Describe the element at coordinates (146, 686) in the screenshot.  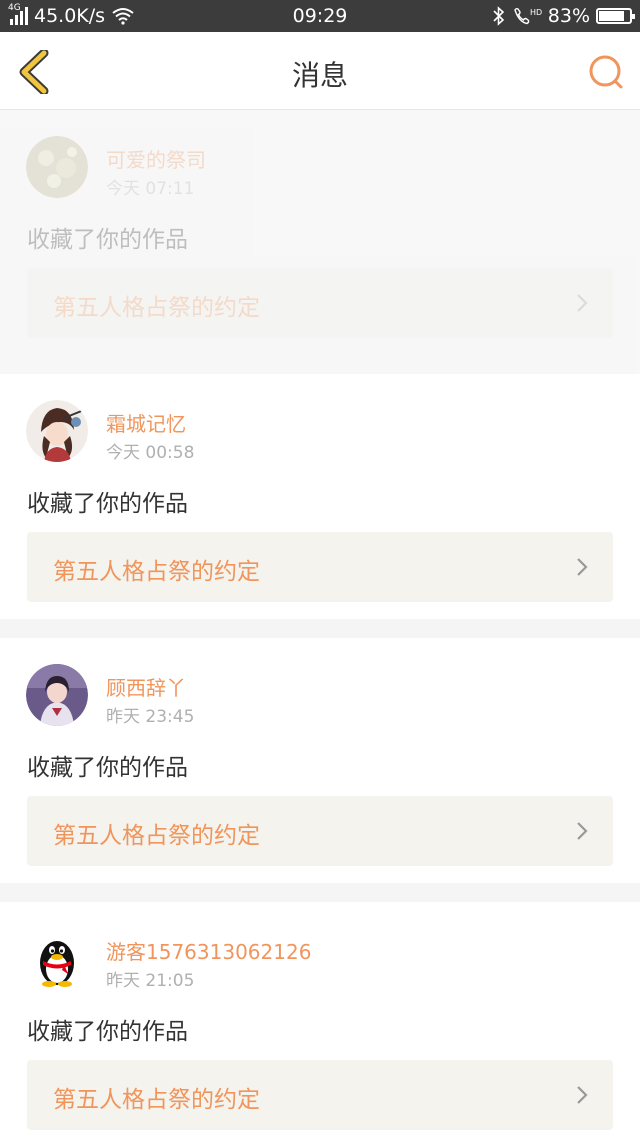
I see `user-name: 顾西辞丫` at that location.